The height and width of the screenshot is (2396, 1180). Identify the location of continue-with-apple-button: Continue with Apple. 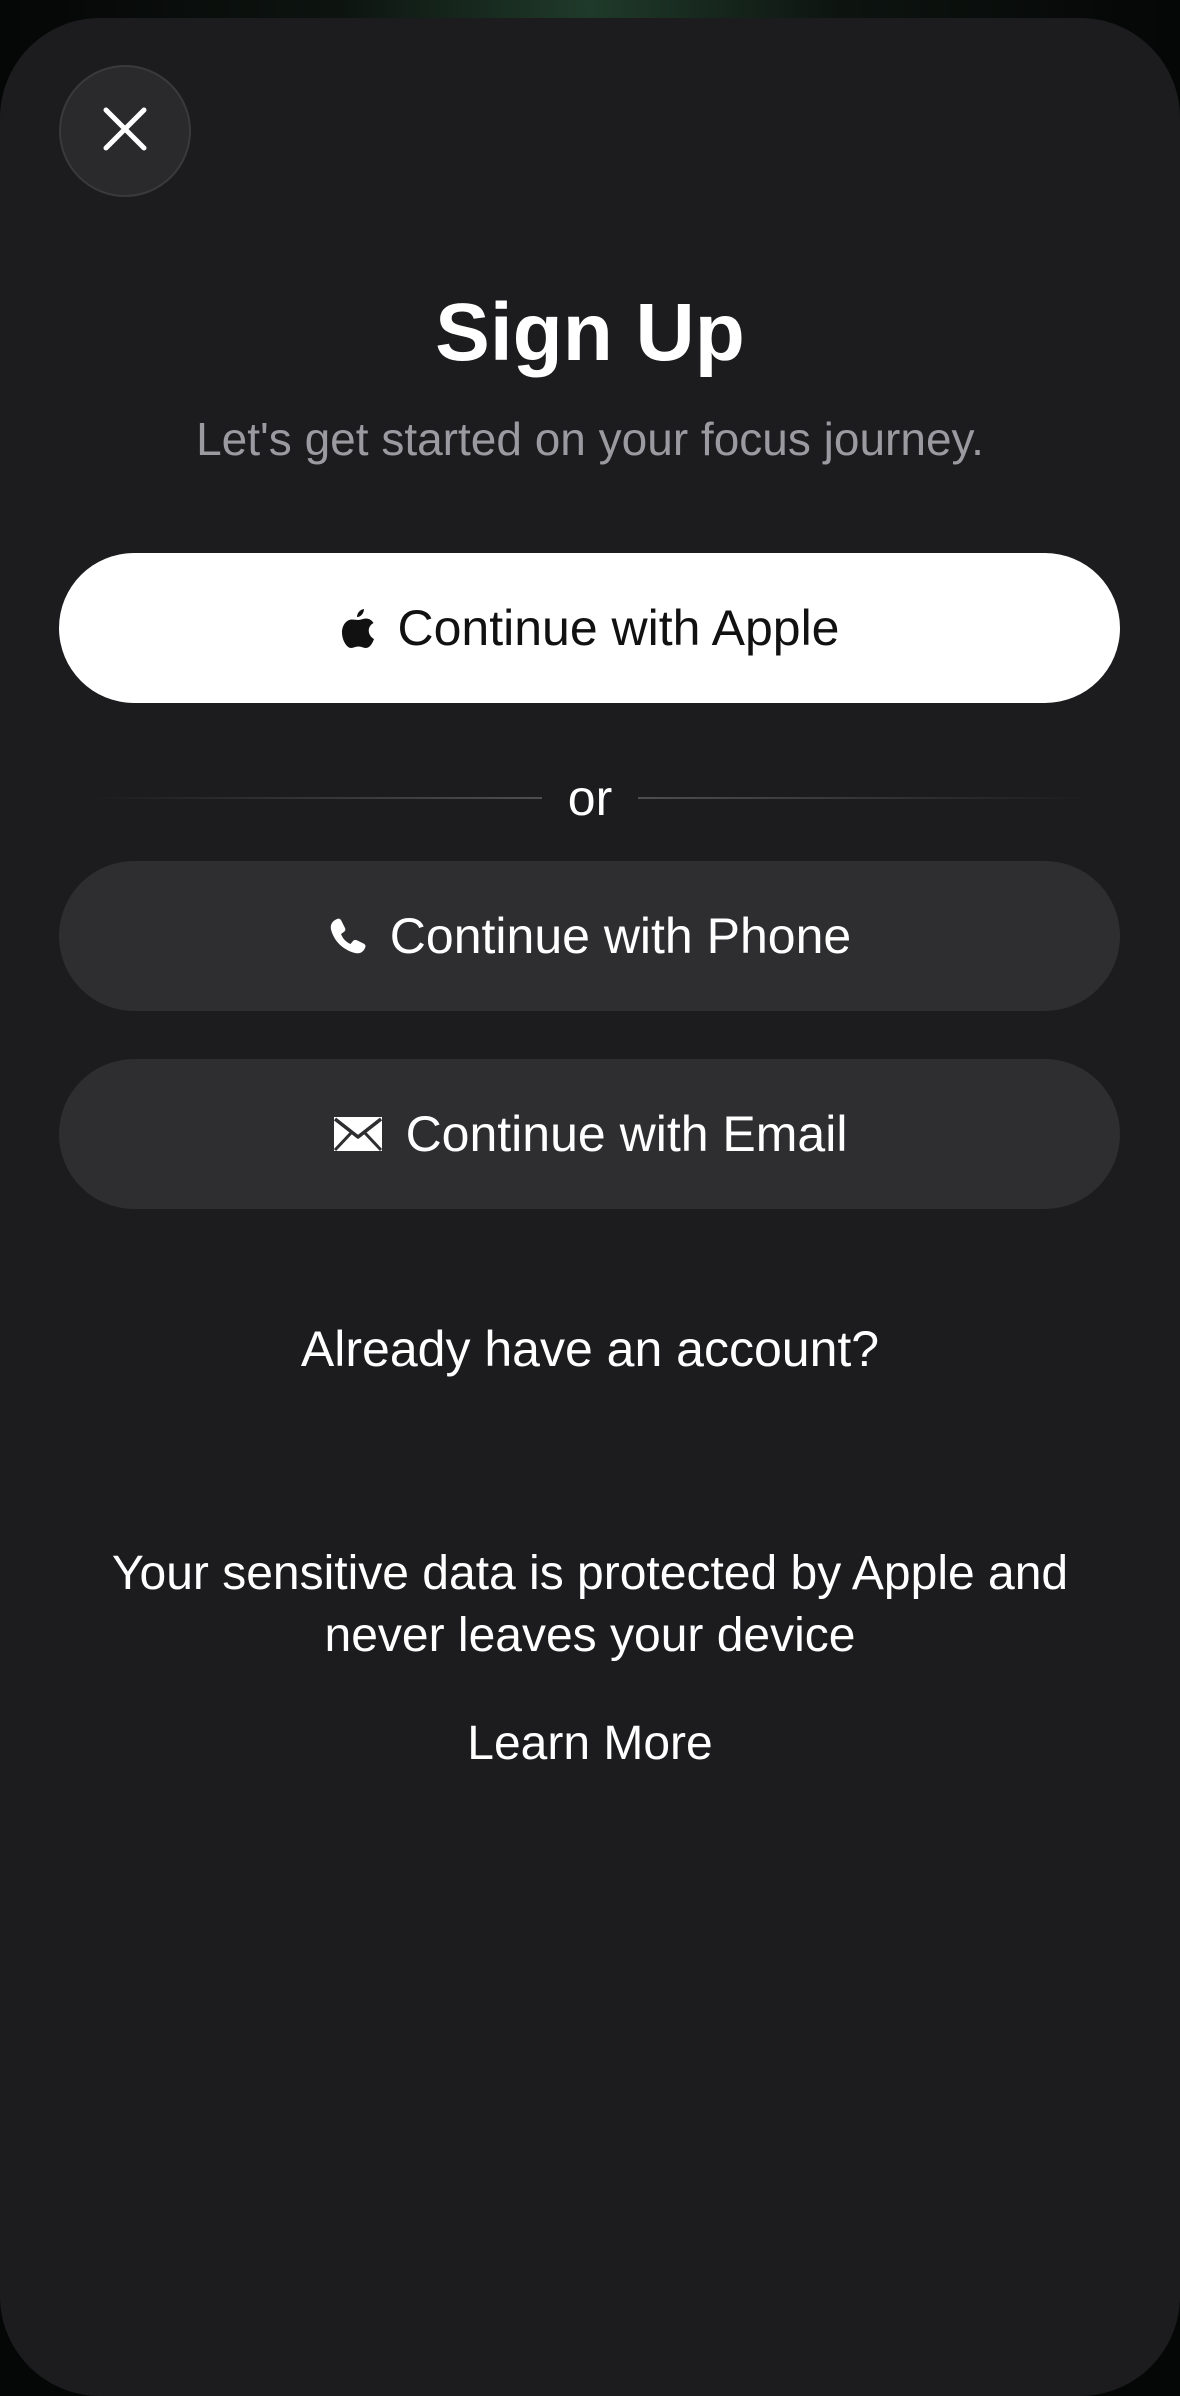
(589, 628).